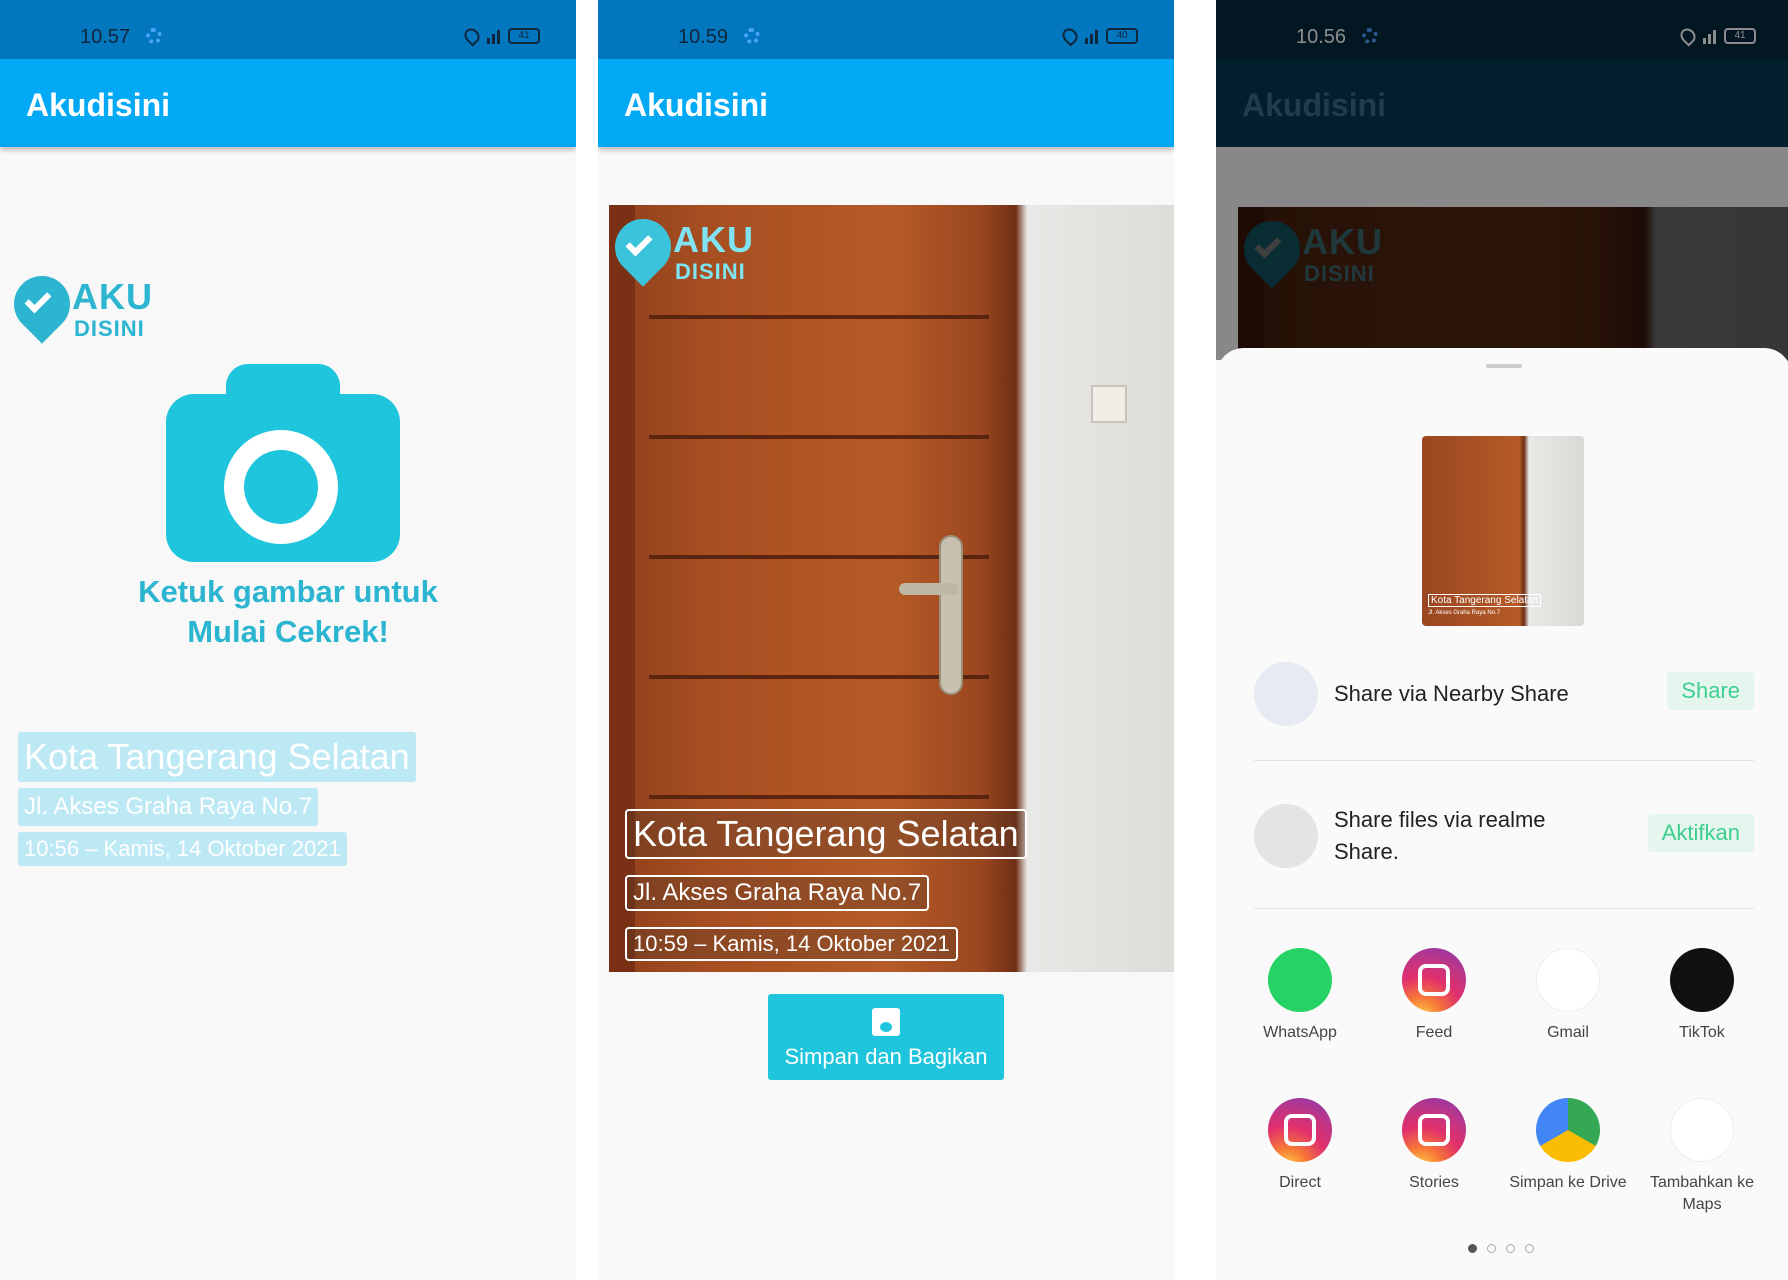  Describe the element at coordinates (703, 37) in the screenshot. I see `status-time: 10.59` at that location.